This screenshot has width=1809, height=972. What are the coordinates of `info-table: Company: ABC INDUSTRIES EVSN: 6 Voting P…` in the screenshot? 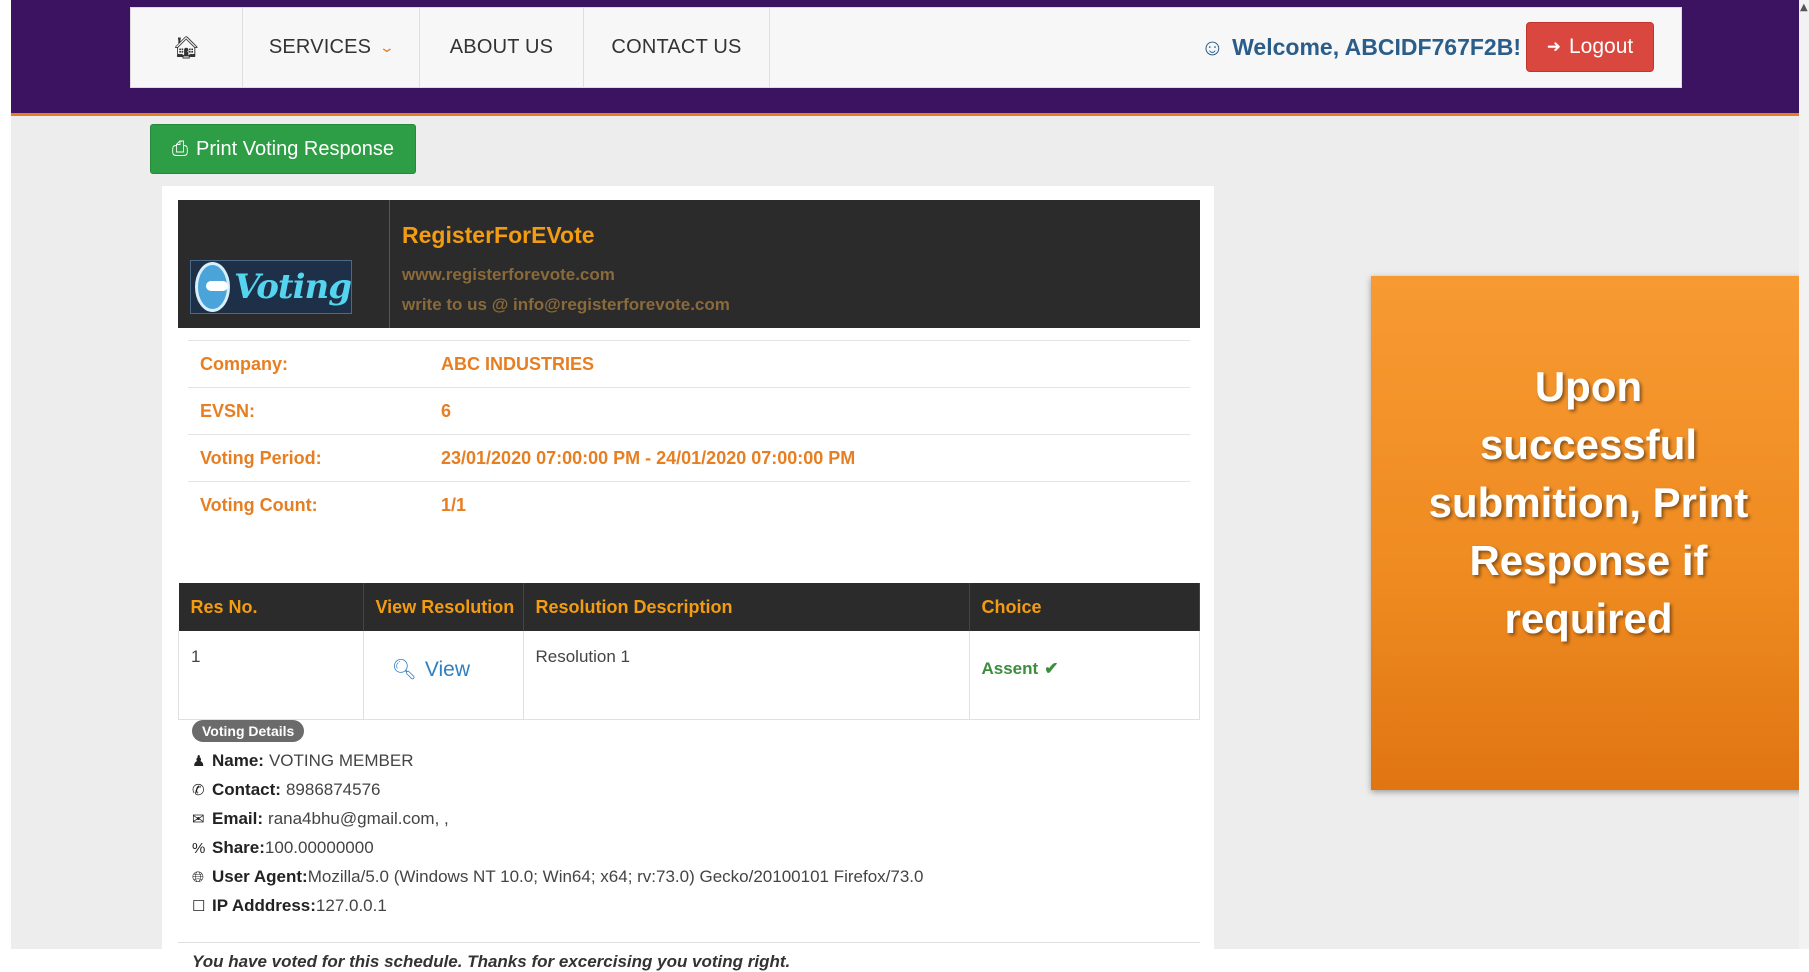 It's located at (689, 434).